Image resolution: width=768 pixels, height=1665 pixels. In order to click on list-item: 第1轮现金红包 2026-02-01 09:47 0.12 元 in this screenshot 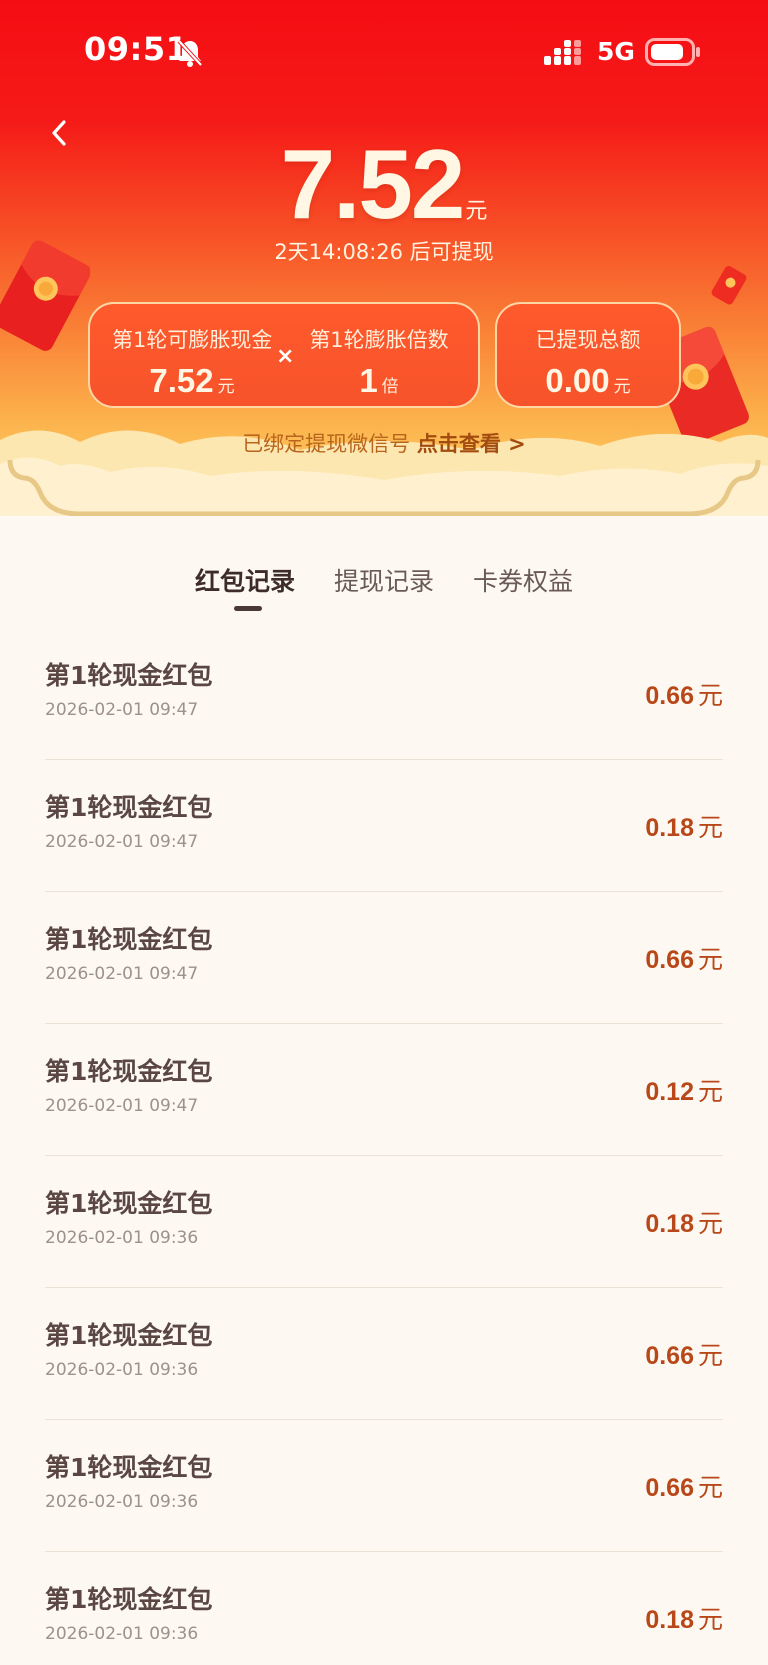, I will do `click(384, 1090)`.